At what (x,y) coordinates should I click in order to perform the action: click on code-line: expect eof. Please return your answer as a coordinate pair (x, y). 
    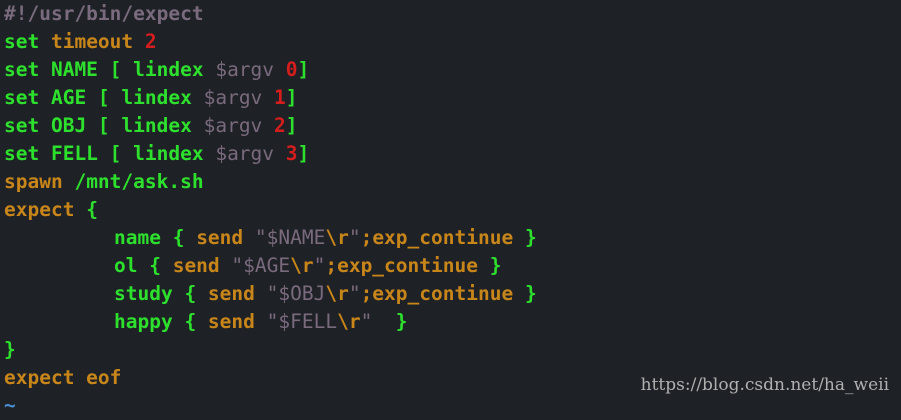
    Looking at the image, I should click on (62, 378).